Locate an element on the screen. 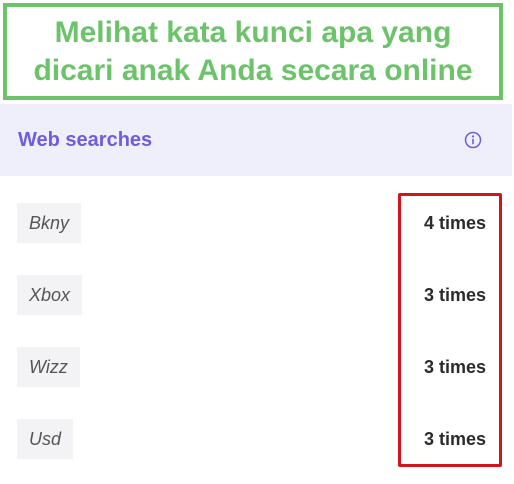 The width and height of the screenshot is (514, 484). search-row: Wizz 3 times is located at coordinates (256, 368).